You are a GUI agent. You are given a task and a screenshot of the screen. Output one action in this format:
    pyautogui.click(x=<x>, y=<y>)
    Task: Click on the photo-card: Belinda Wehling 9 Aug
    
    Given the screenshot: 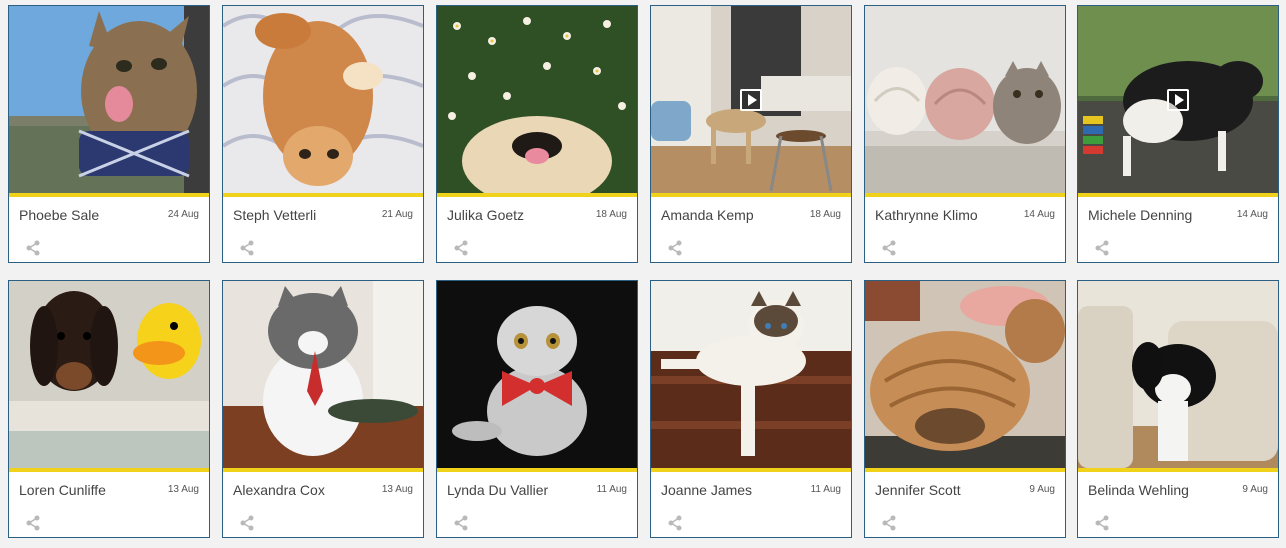 What is the action you would take?
    pyautogui.click(x=1178, y=409)
    